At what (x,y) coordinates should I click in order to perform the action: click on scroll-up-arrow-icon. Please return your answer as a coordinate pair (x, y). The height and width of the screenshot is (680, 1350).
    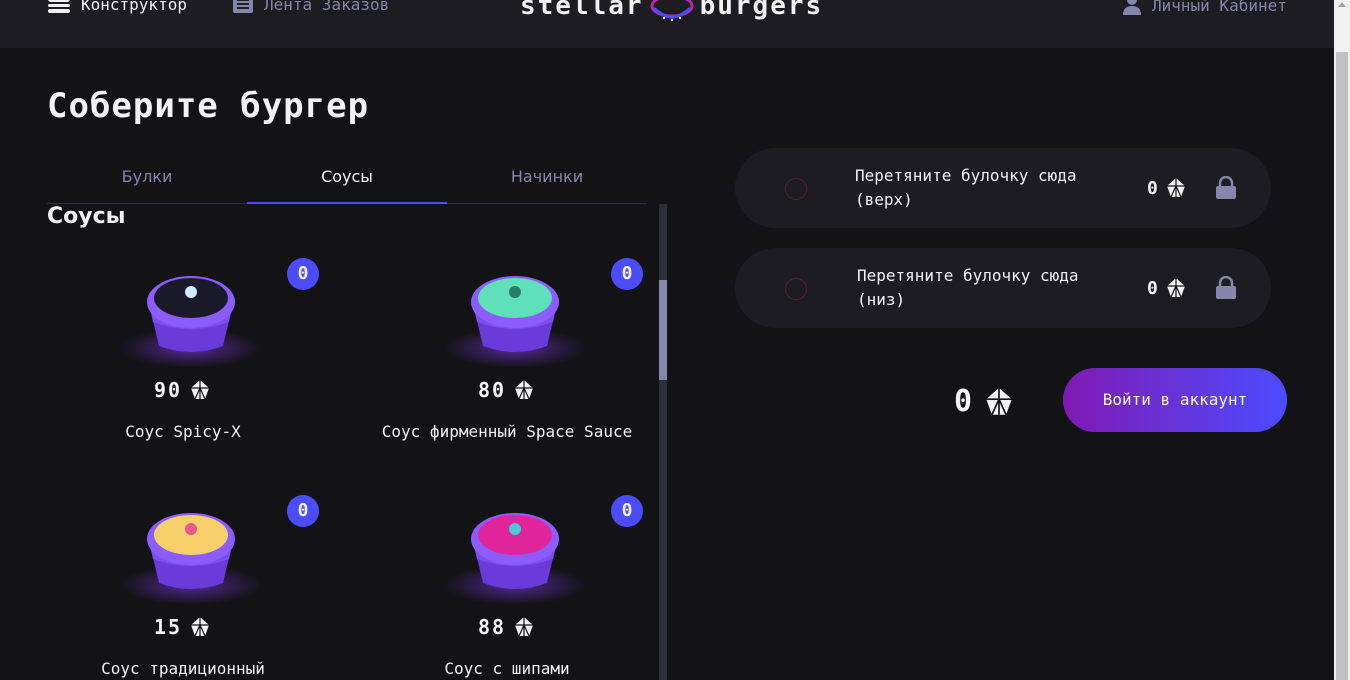
    Looking at the image, I should click on (1342, 4).